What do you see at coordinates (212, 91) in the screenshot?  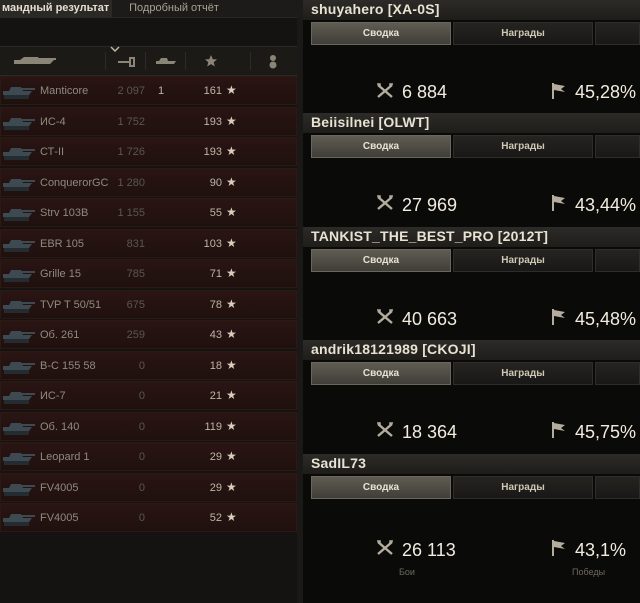 I see `score-value: 161` at bounding box center [212, 91].